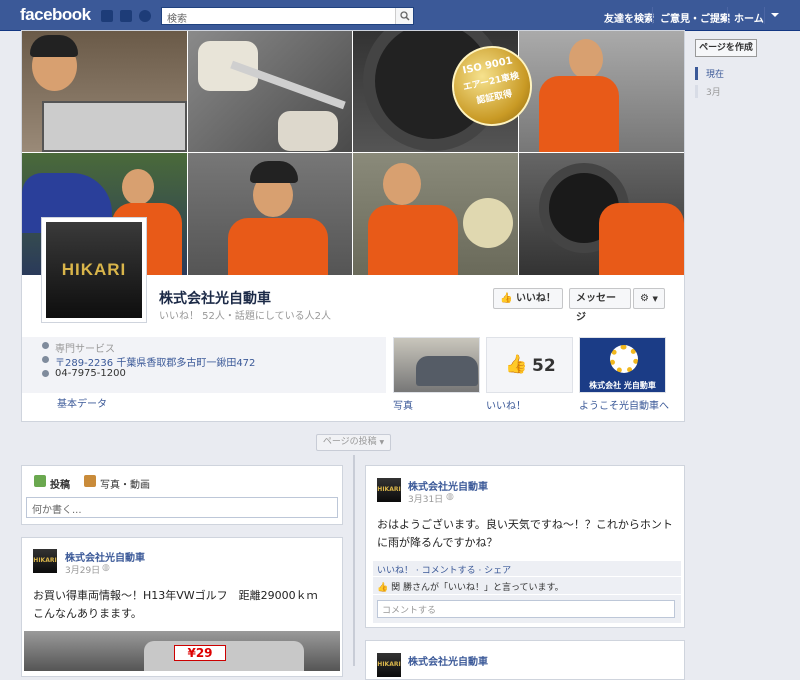 Image resolution: width=800 pixels, height=680 pixels. I want to click on search-input: 検索, so click(287, 16).